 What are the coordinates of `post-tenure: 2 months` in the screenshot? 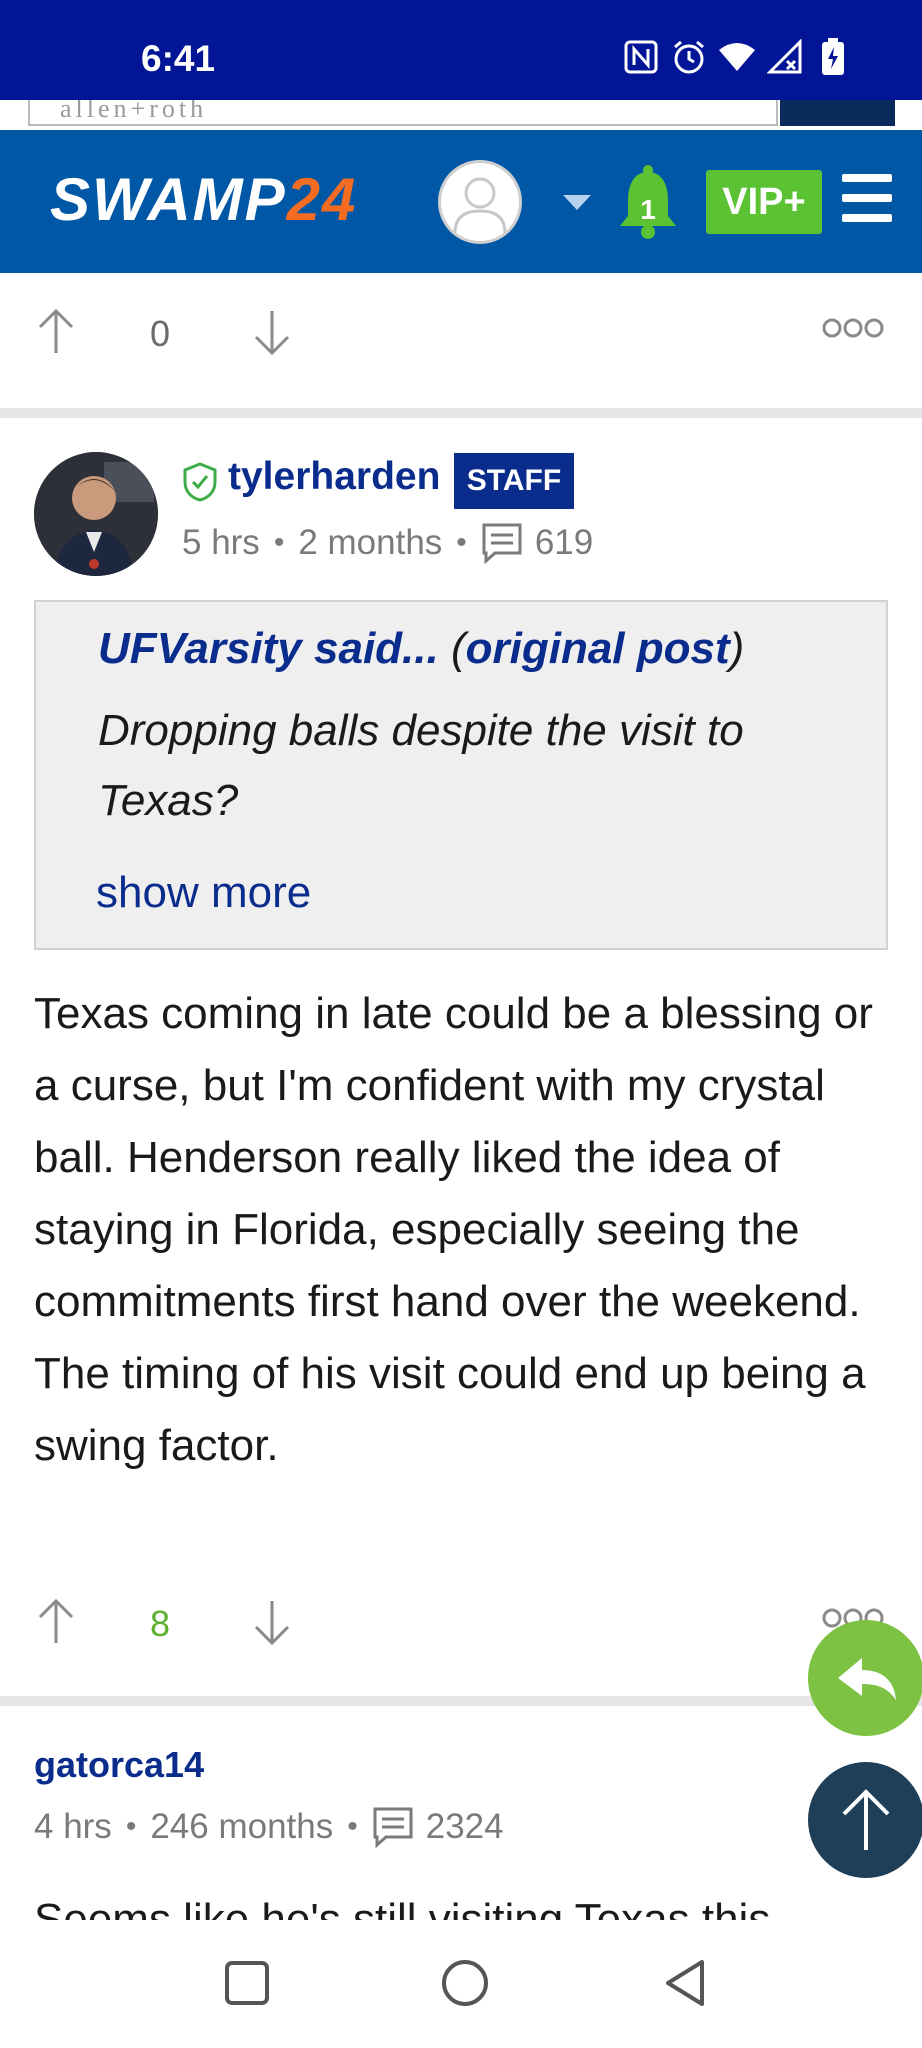 It's located at (370, 542).